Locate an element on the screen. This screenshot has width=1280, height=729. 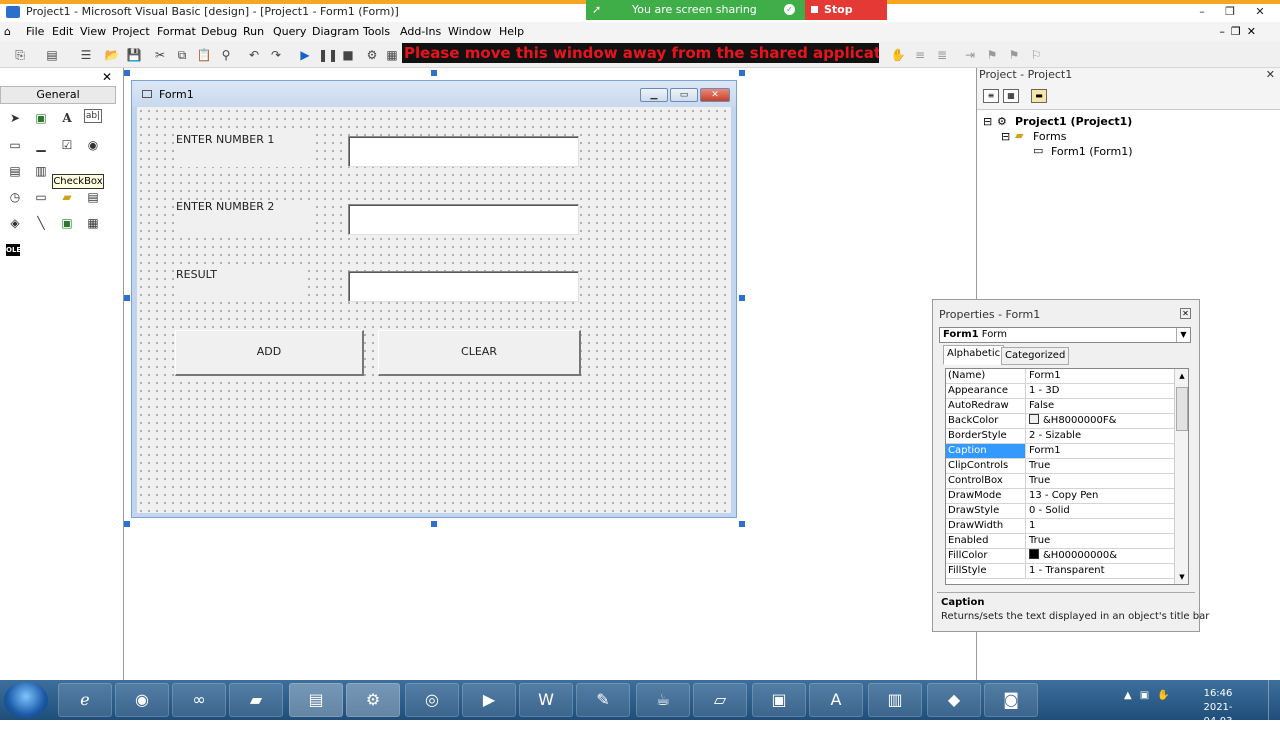
hand-icon: ✋ is located at coordinates (898, 55).